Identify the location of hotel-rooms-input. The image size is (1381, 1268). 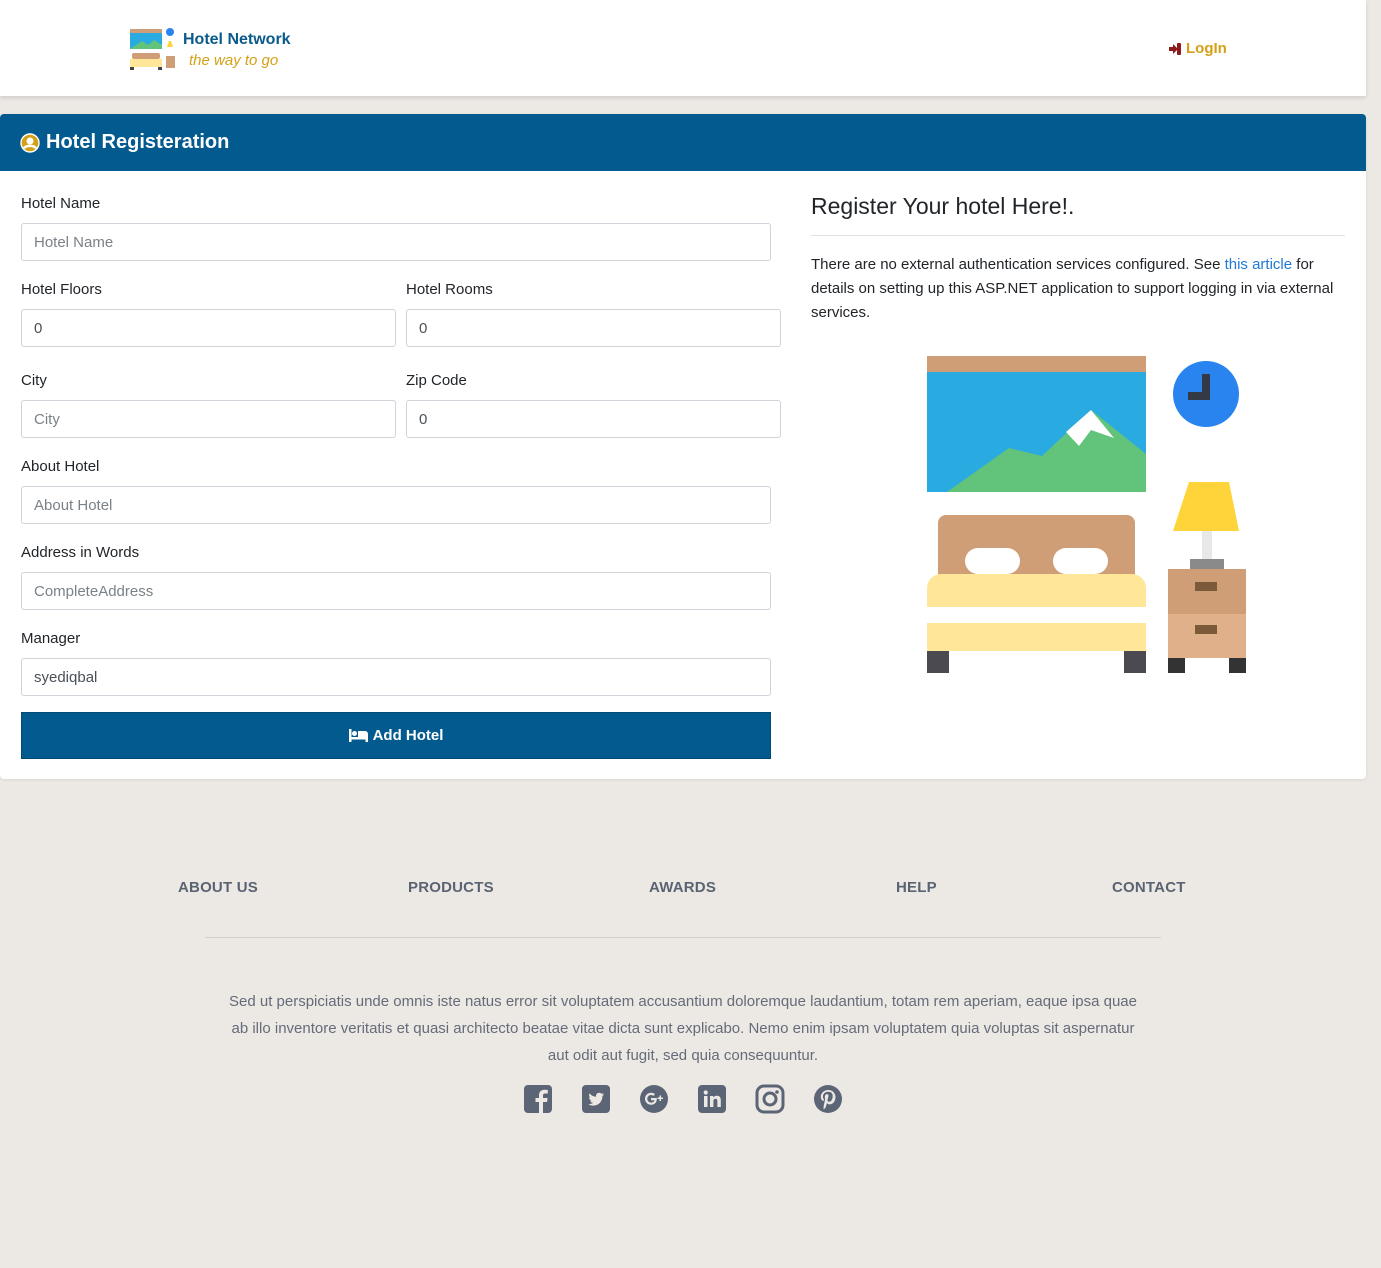
(593, 328).